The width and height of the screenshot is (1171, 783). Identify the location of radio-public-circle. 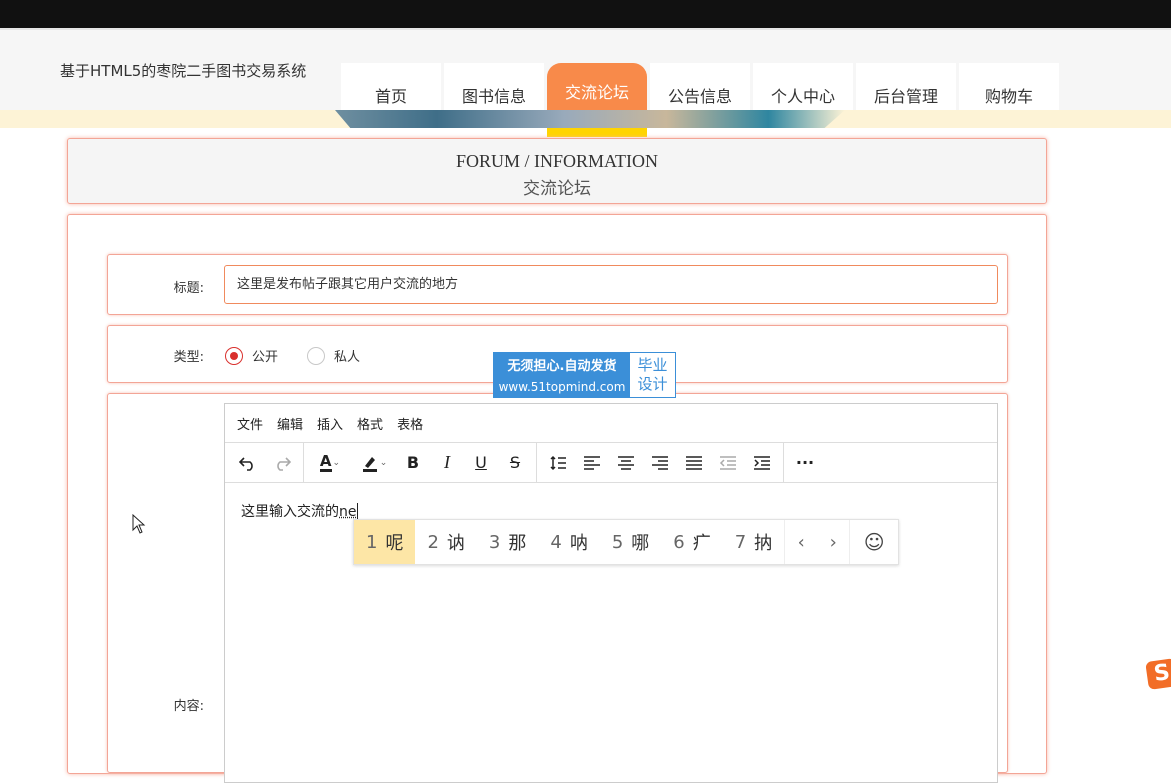
(234, 355).